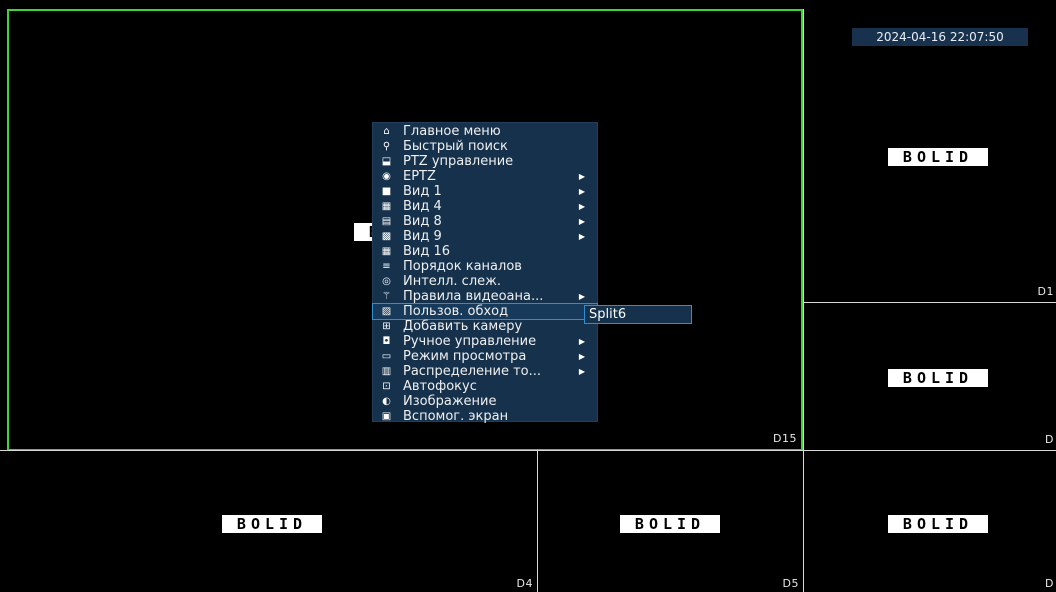 The width and height of the screenshot is (1056, 592). Describe the element at coordinates (386, 146) in the screenshot. I see `search-icon: ⚲` at that location.